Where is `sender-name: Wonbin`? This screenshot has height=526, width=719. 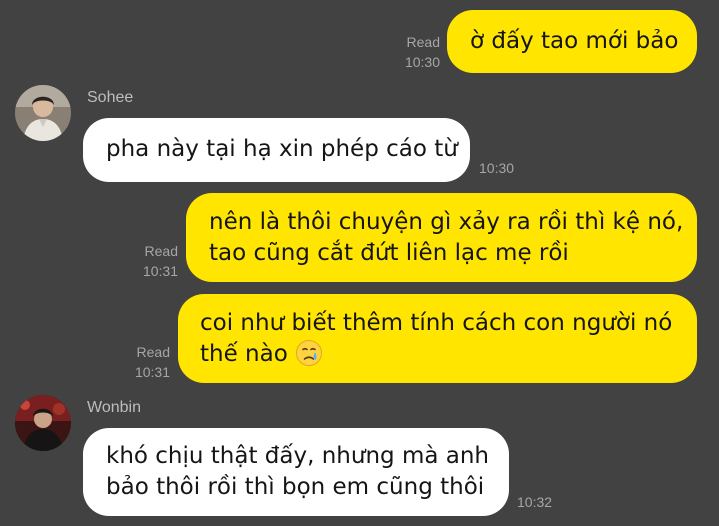
sender-name: Wonbin is located at coordinates (114, 407).